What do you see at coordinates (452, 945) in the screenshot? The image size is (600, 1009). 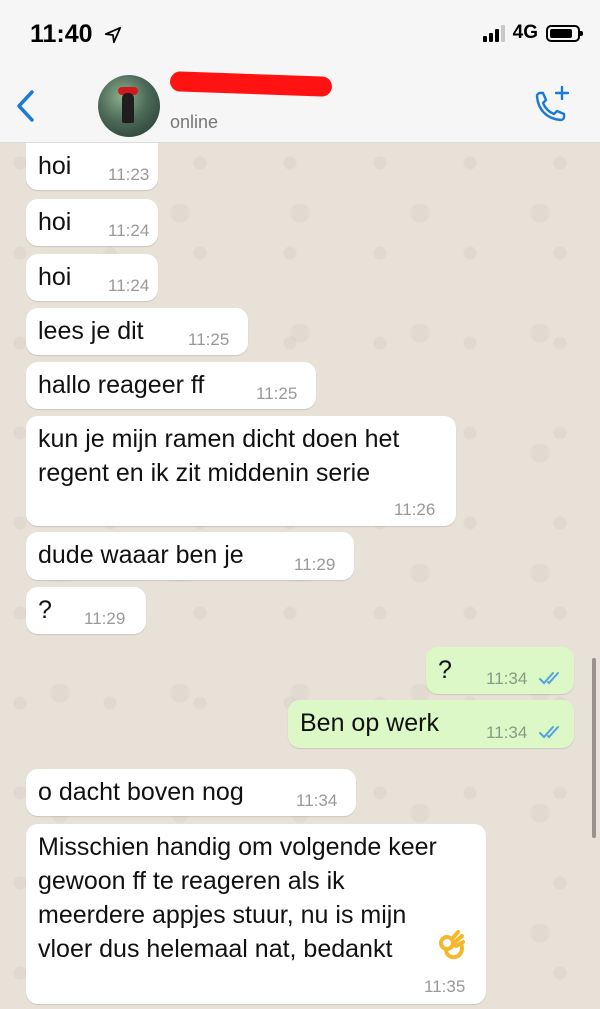 I see `ok-hand-emoji` at bounding box center [452, 945].